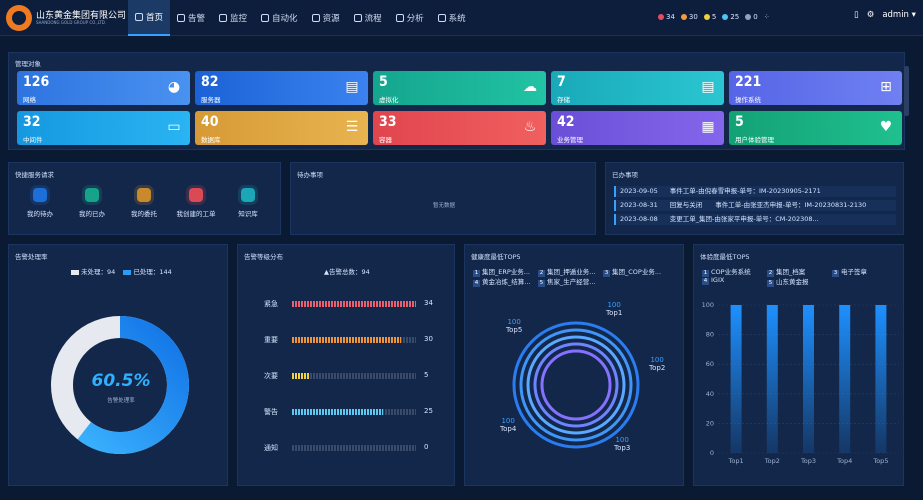 This screenshot has width=923, height=500. Describe the element at coordinates (281, 128) in the screenshot. I see `managed-card-database: 40 数据库 ☰` at that location.